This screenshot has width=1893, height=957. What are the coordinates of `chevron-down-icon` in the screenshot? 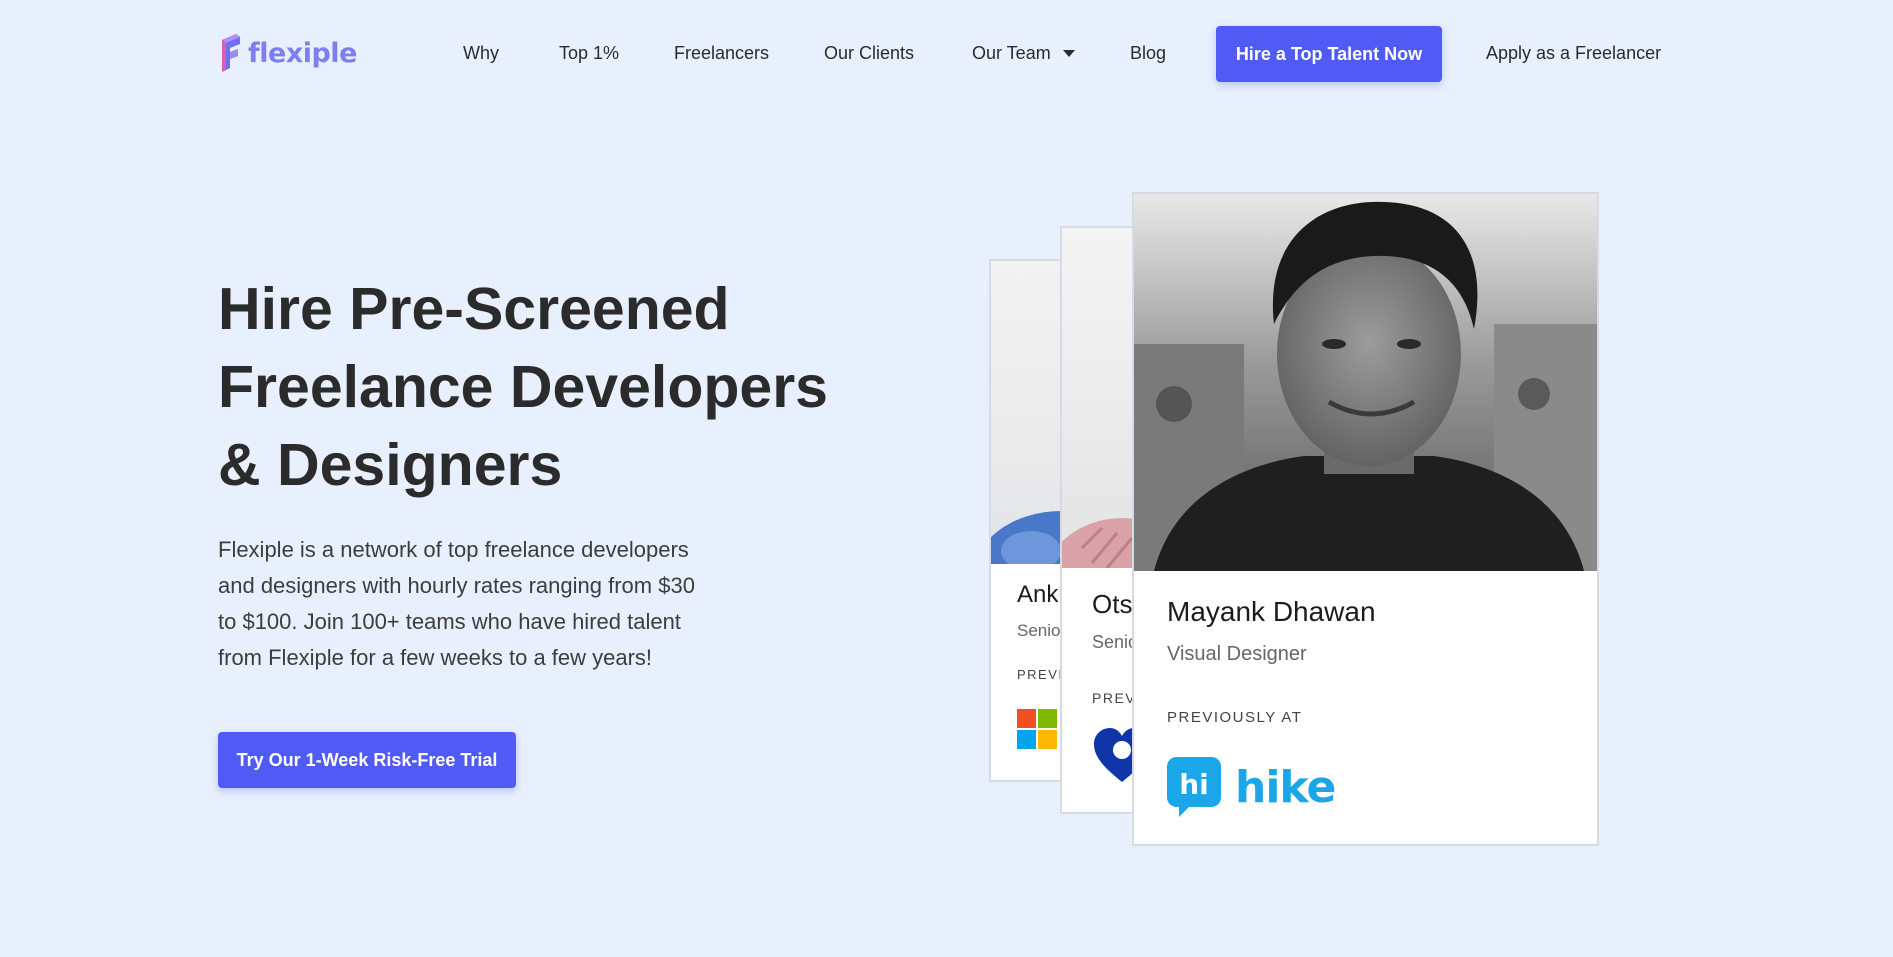 It's located at (1068, 53).